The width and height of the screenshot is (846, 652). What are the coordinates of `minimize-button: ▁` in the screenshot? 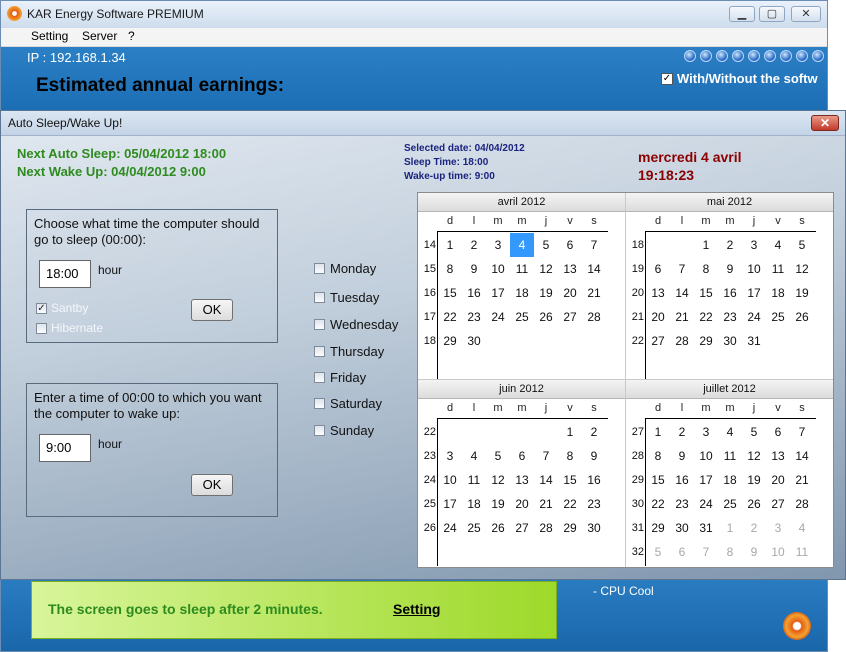 It's located at (742, 14).